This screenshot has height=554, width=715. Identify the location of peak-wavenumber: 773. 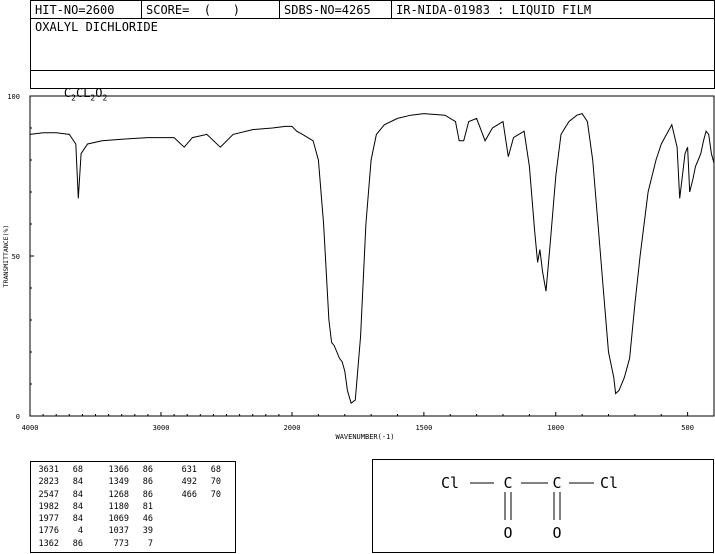
(121, 543).